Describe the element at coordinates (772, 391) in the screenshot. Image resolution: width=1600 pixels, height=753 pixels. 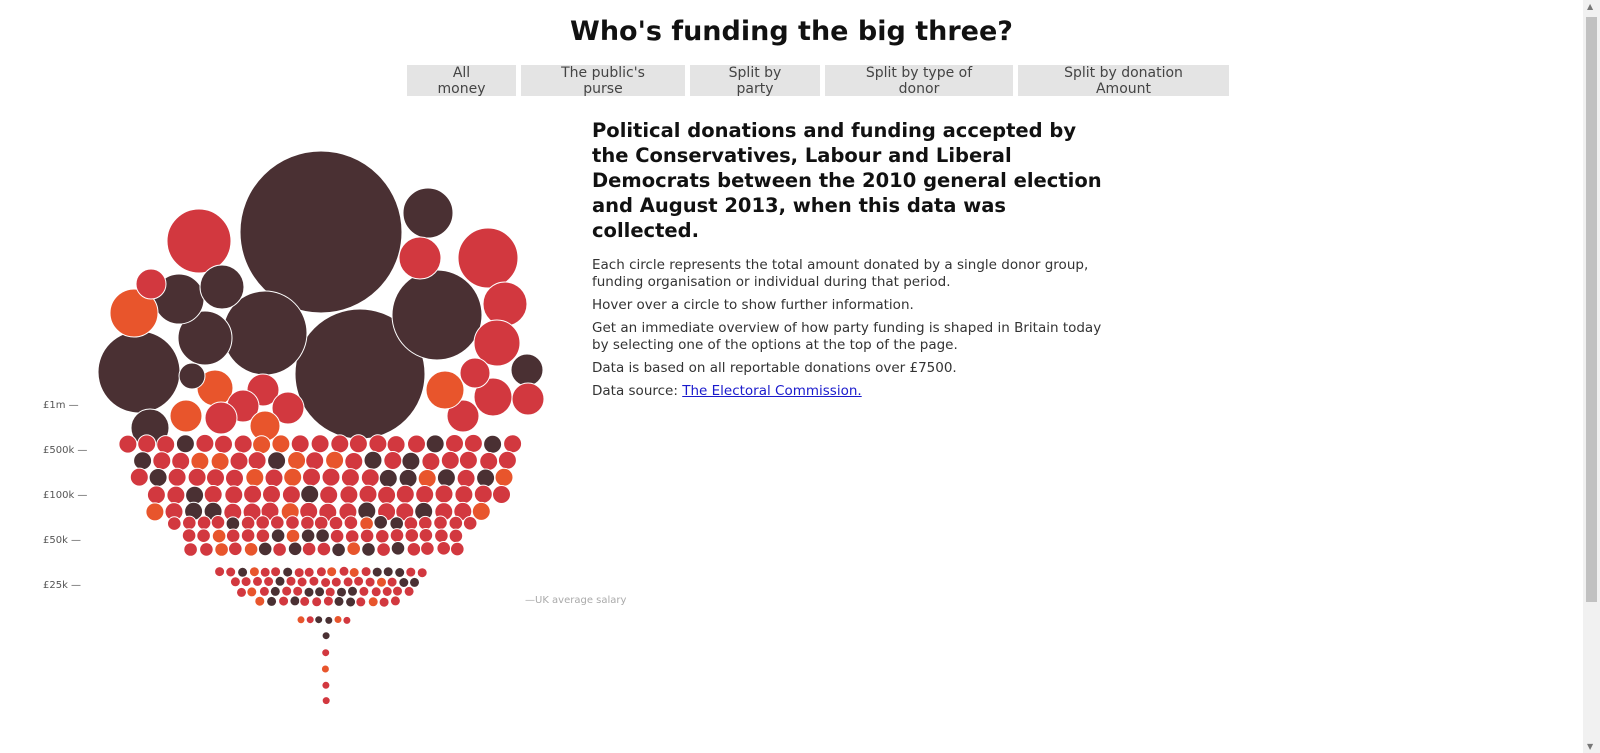
I see `electoral-commission-link: The Electoral Commission.` at that location.